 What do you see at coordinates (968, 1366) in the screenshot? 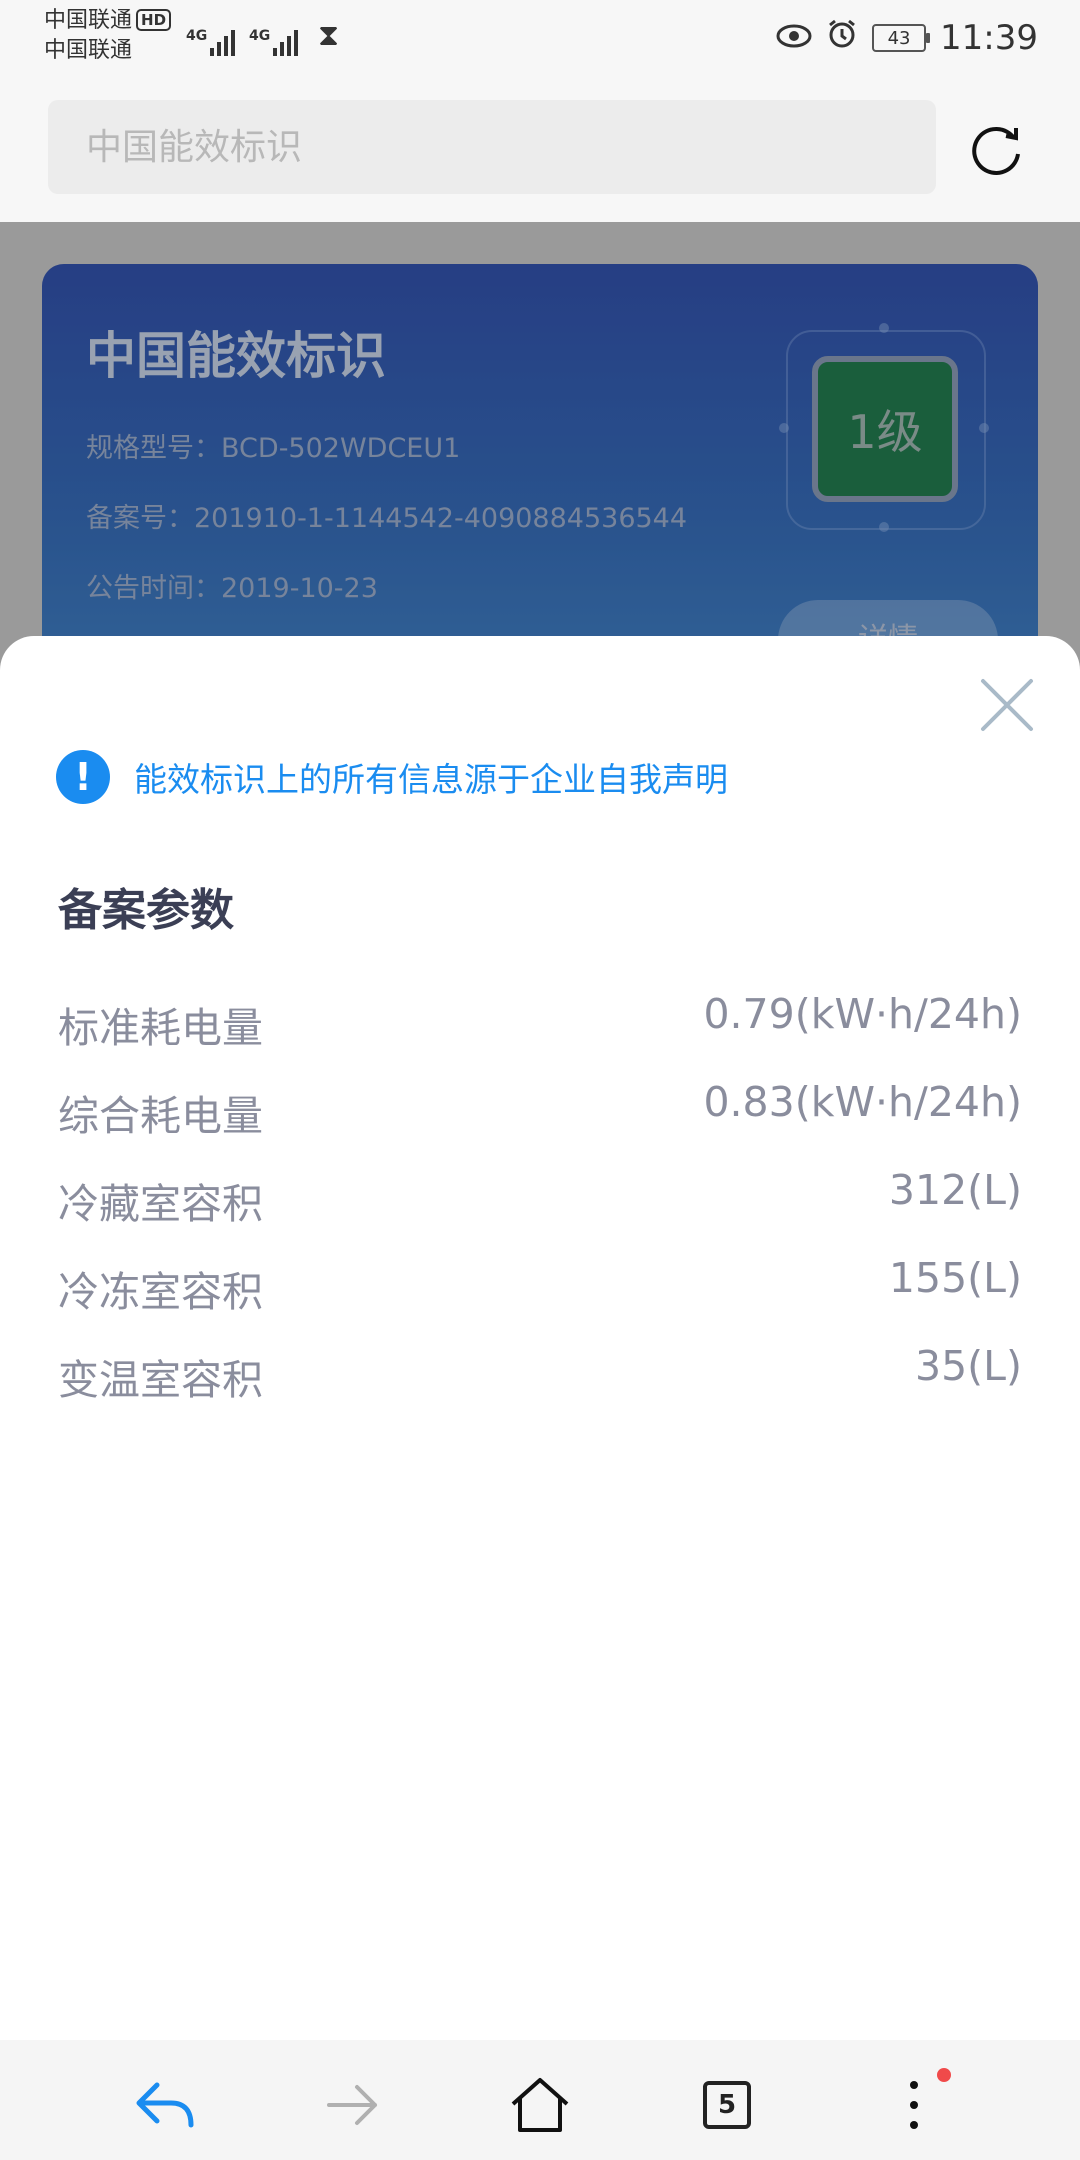
I see `param-value: 35(L)` at bounding box center [968, 1366].